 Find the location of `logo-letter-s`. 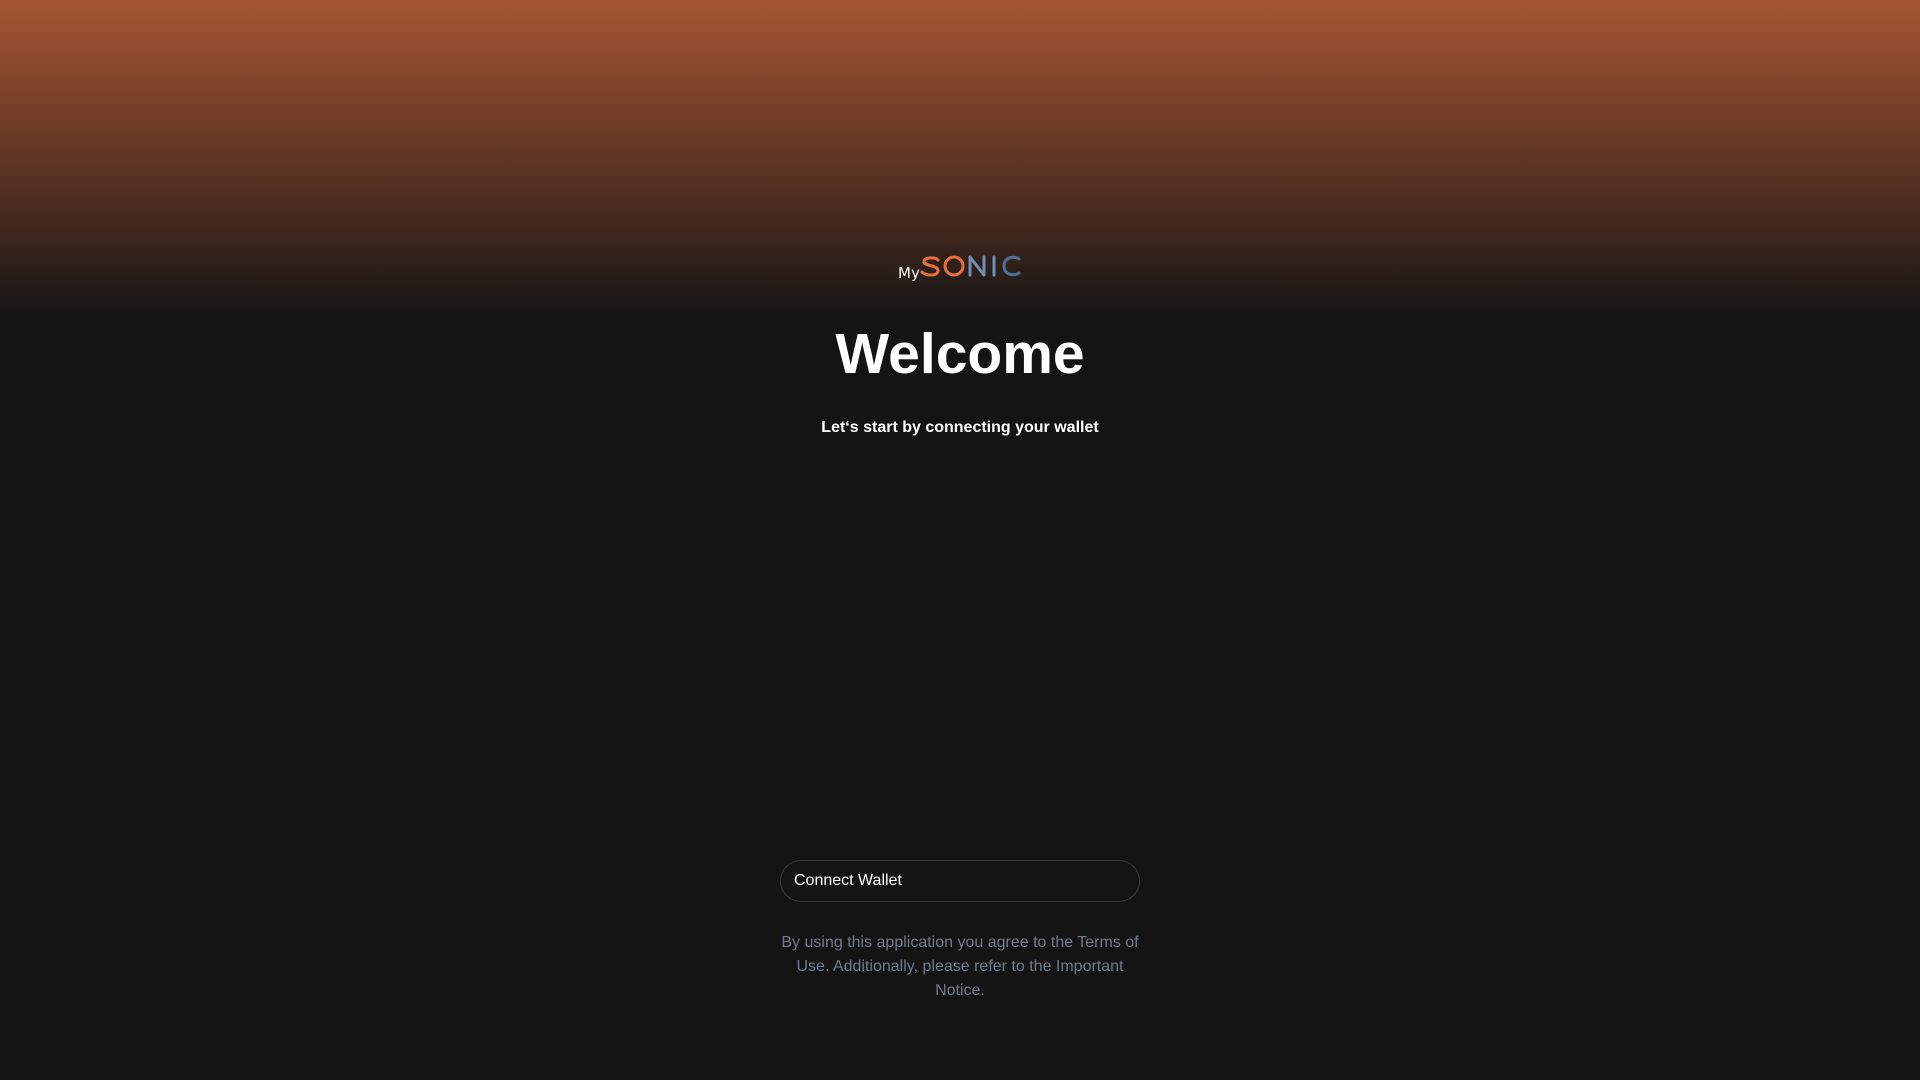

logo-letter-s is located at coordinates (930, 266).